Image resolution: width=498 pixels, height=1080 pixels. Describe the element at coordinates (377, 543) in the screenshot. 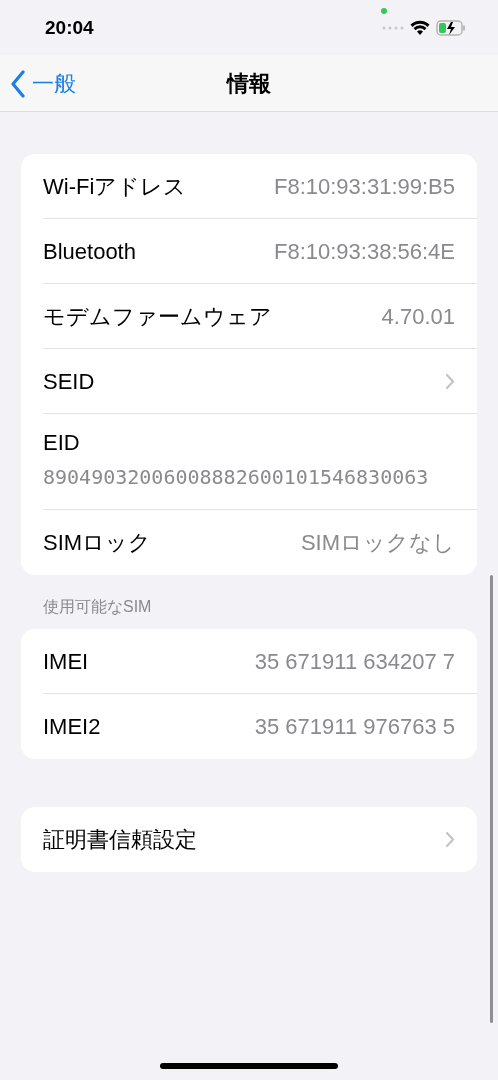

I see `row-value: SIMロックなし` at that location.